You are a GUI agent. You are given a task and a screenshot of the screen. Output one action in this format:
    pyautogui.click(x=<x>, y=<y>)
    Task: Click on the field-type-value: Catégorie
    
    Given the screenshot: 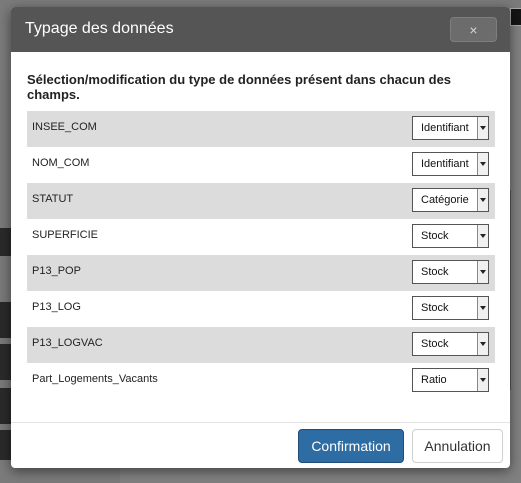 What is the action you would take?
    pyautogui.click(x=445, y=200)
    